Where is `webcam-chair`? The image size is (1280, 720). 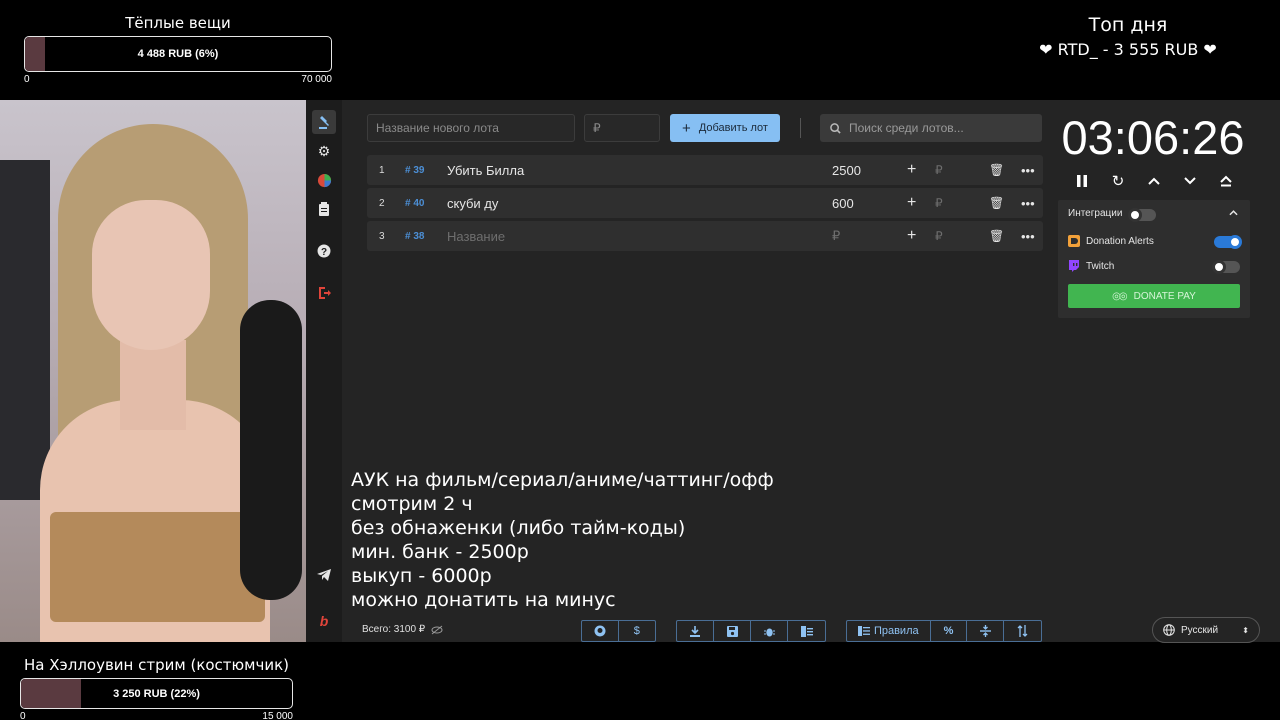
webcam-chair is located at coordinates (25, 330).